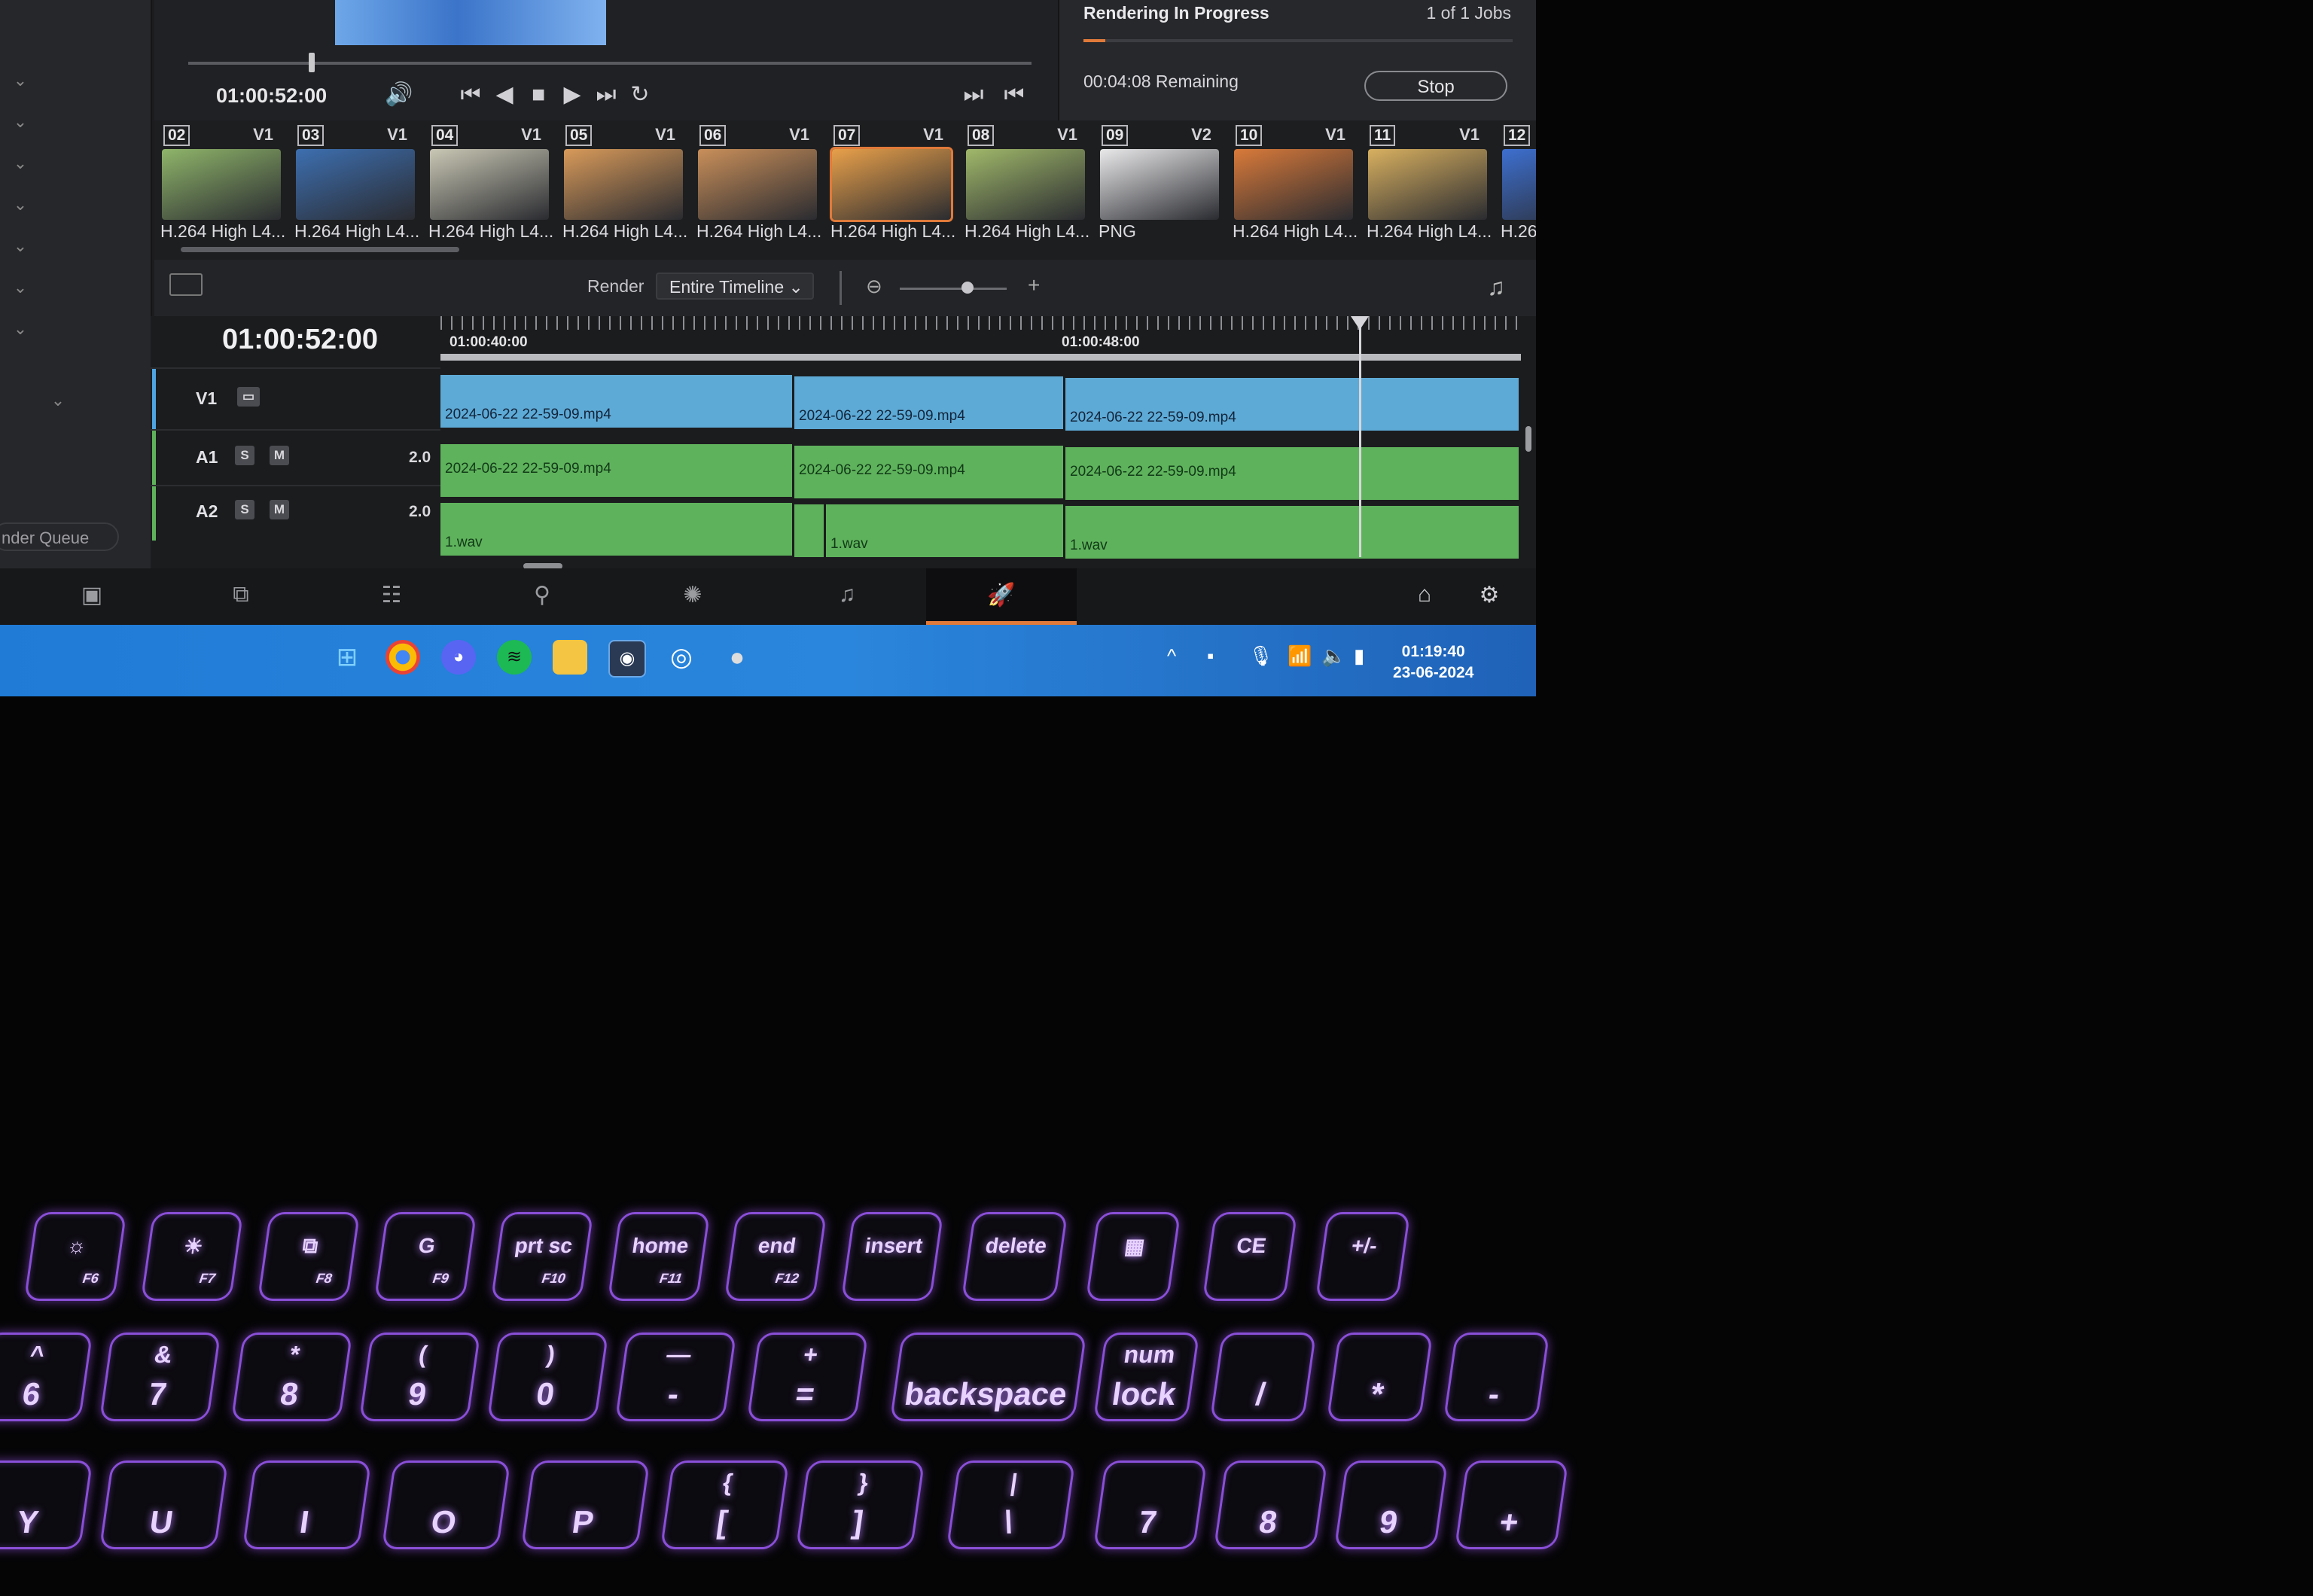 The width and height of the screenshot is (2313, 1596). What do you see at coordinates (892, 1256) in the screenshot?
I see `keyboard-key: insert` at bounding box center [892, 1256].